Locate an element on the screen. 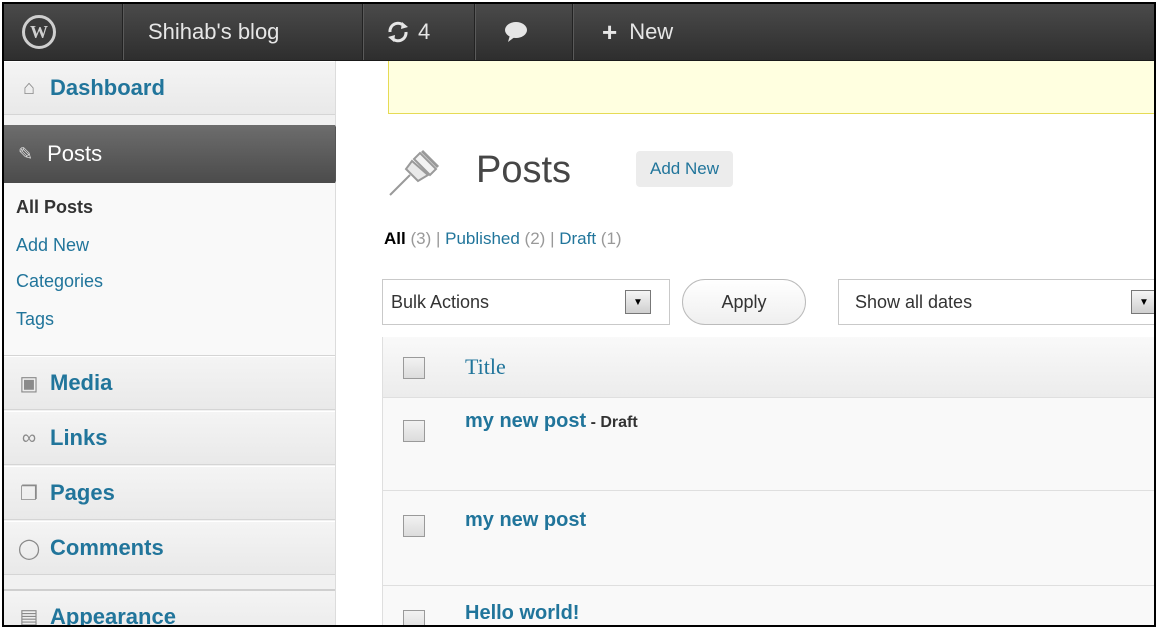 This screenshot has height=629, width=1158. menu-posts: ✎ Posts is located at coordinates (176, 154).